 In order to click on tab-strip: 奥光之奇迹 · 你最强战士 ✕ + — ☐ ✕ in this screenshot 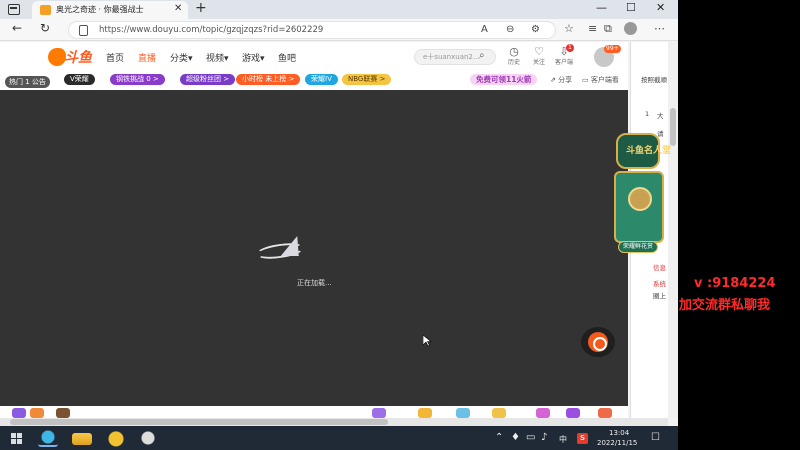, I will do `click(339, 9)`.